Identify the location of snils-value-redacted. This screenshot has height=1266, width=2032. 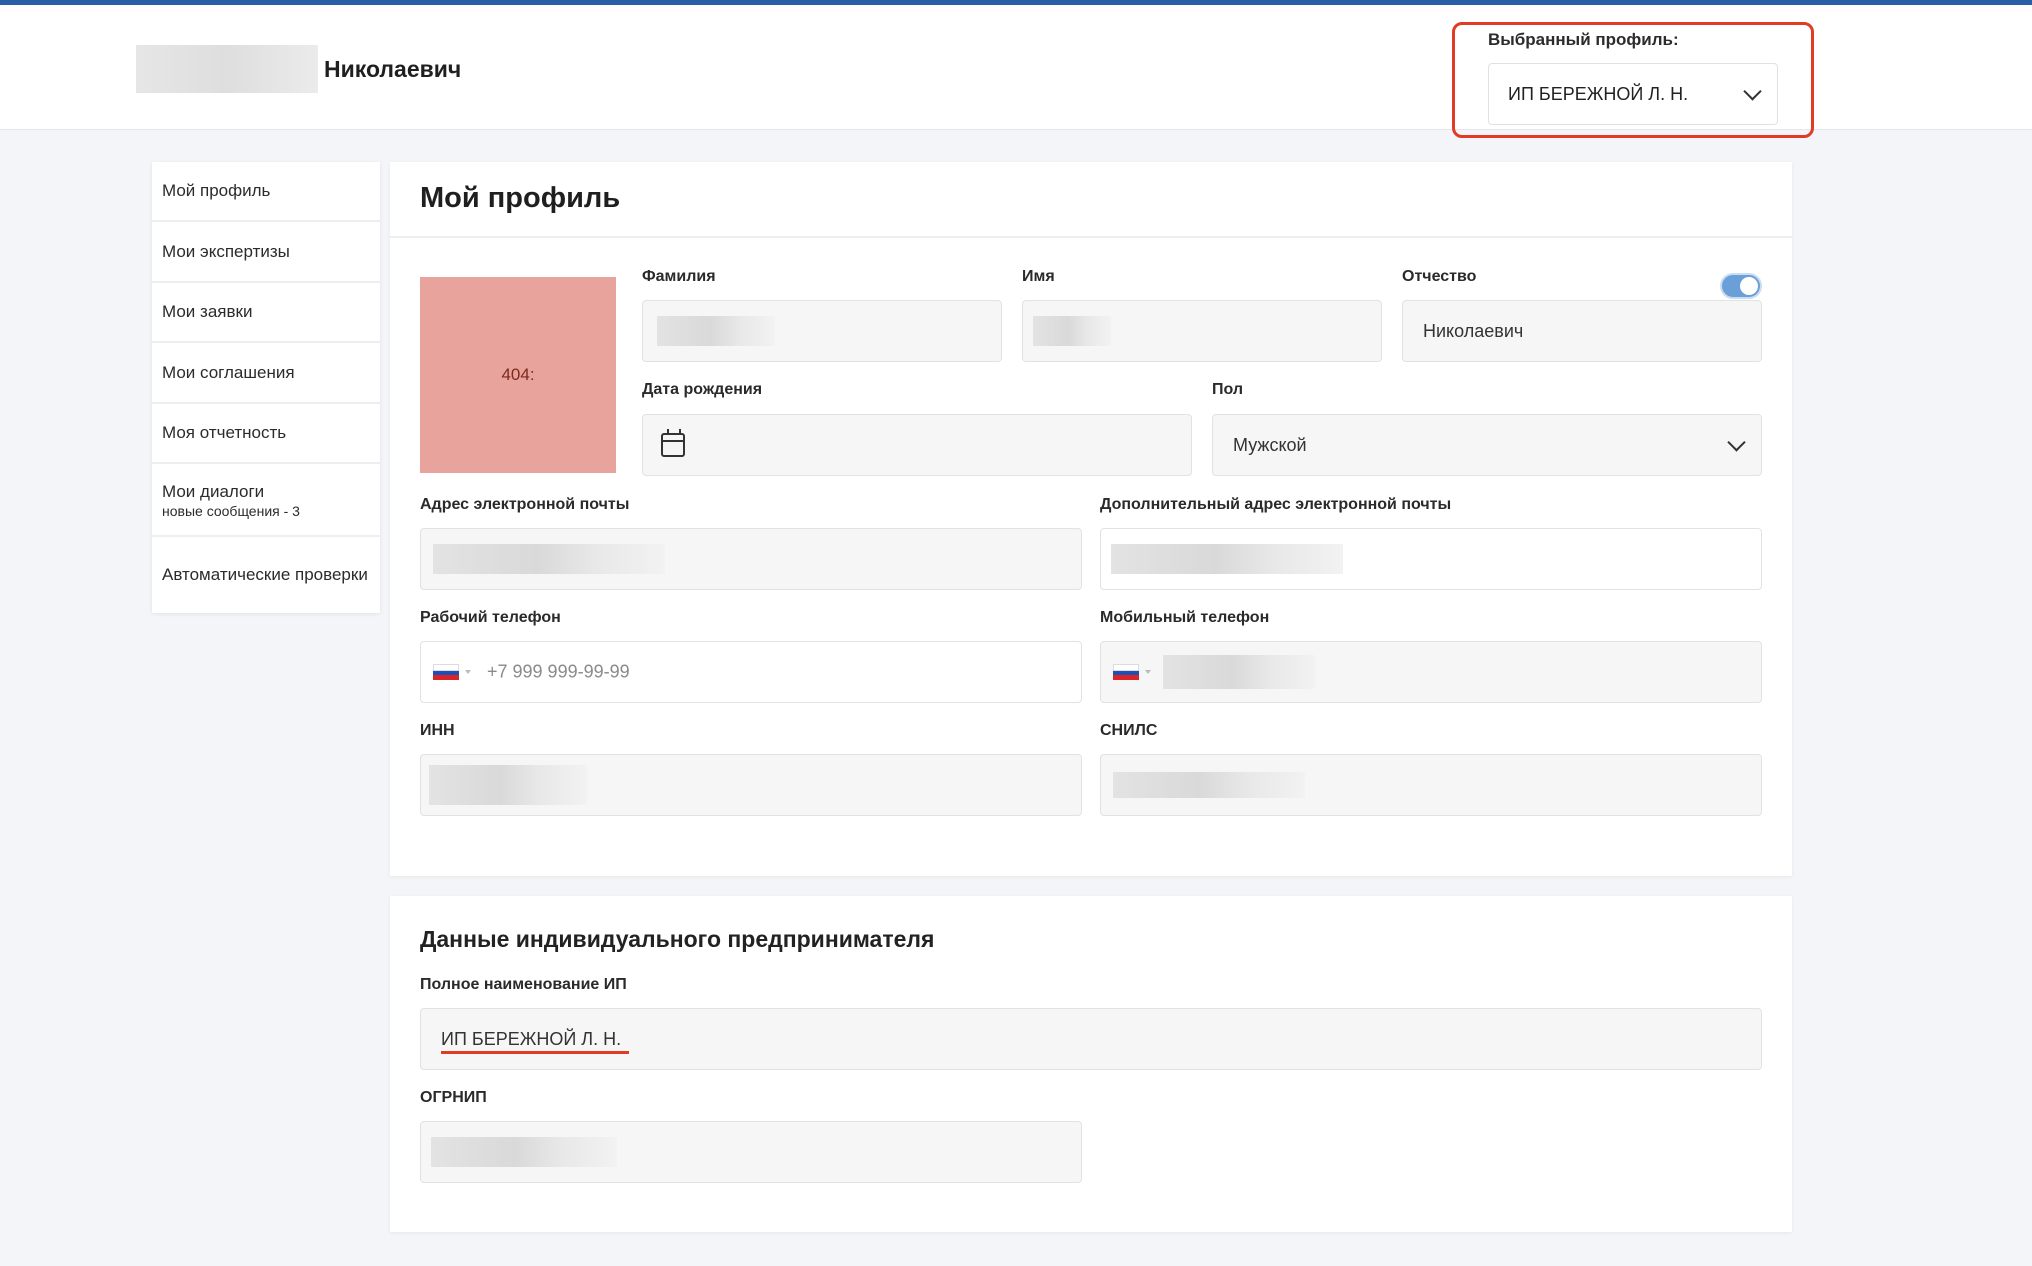
(1209, 785).